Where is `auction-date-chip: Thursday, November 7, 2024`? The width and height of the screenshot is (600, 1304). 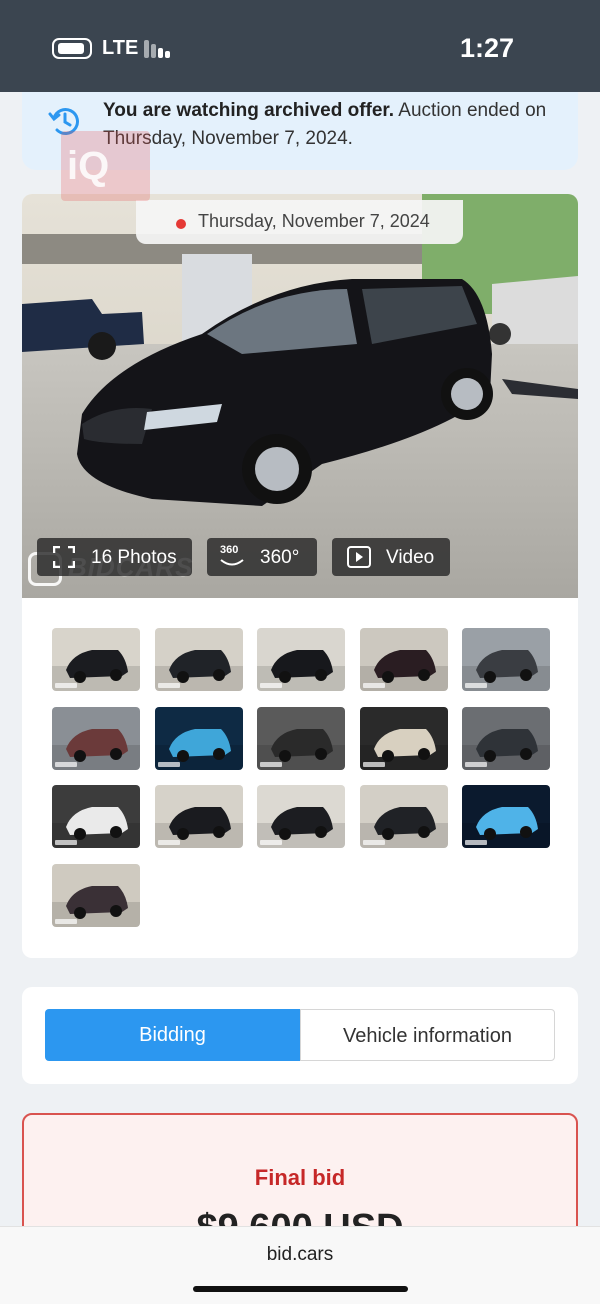 auction-date-chip: Thursday, November 7, 2024 is located at coordinates (299, 222).